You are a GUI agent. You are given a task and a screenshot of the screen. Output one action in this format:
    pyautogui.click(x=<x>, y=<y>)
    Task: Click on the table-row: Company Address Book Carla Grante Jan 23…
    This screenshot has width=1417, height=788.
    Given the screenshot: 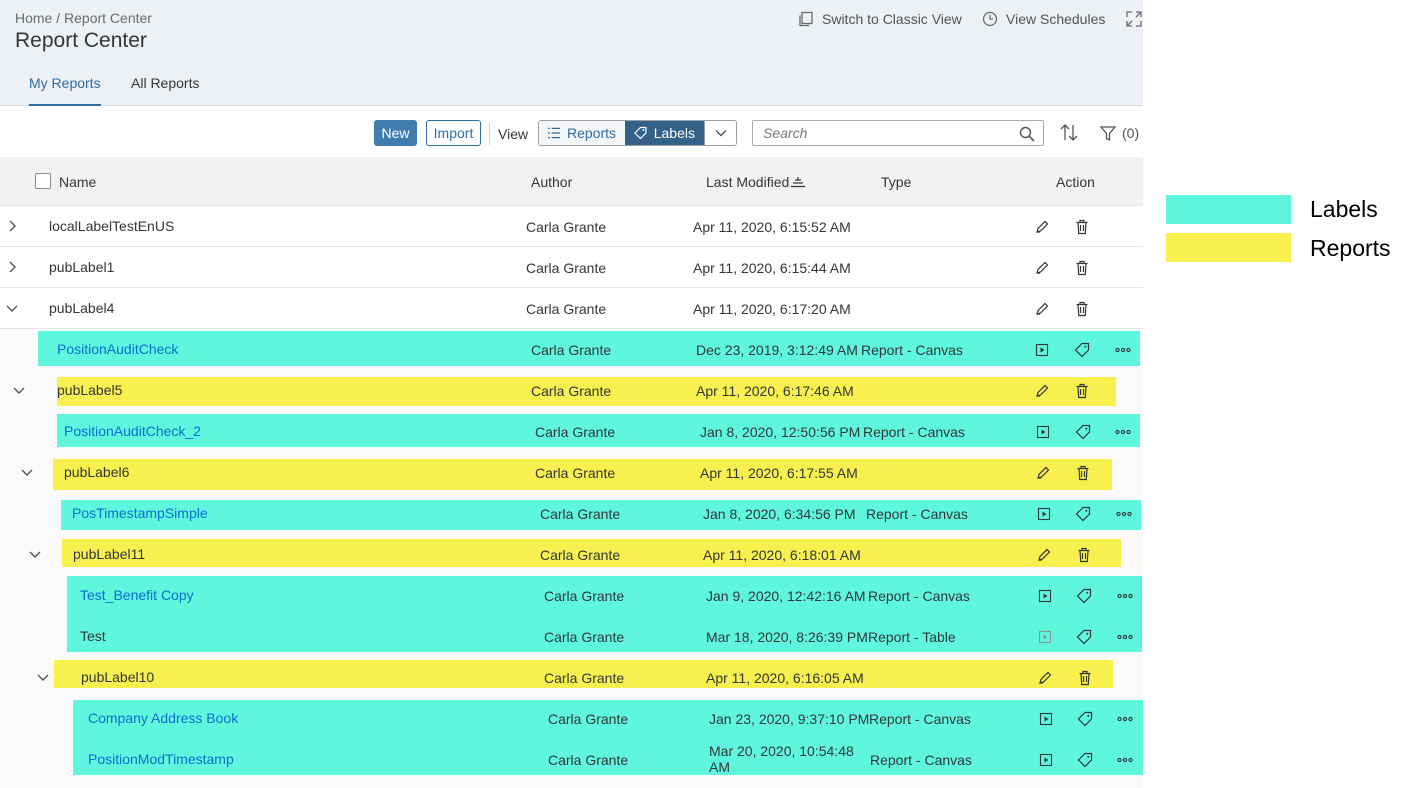 What is the action you would take?
    pyautogui.click(x=571, y=718)
    